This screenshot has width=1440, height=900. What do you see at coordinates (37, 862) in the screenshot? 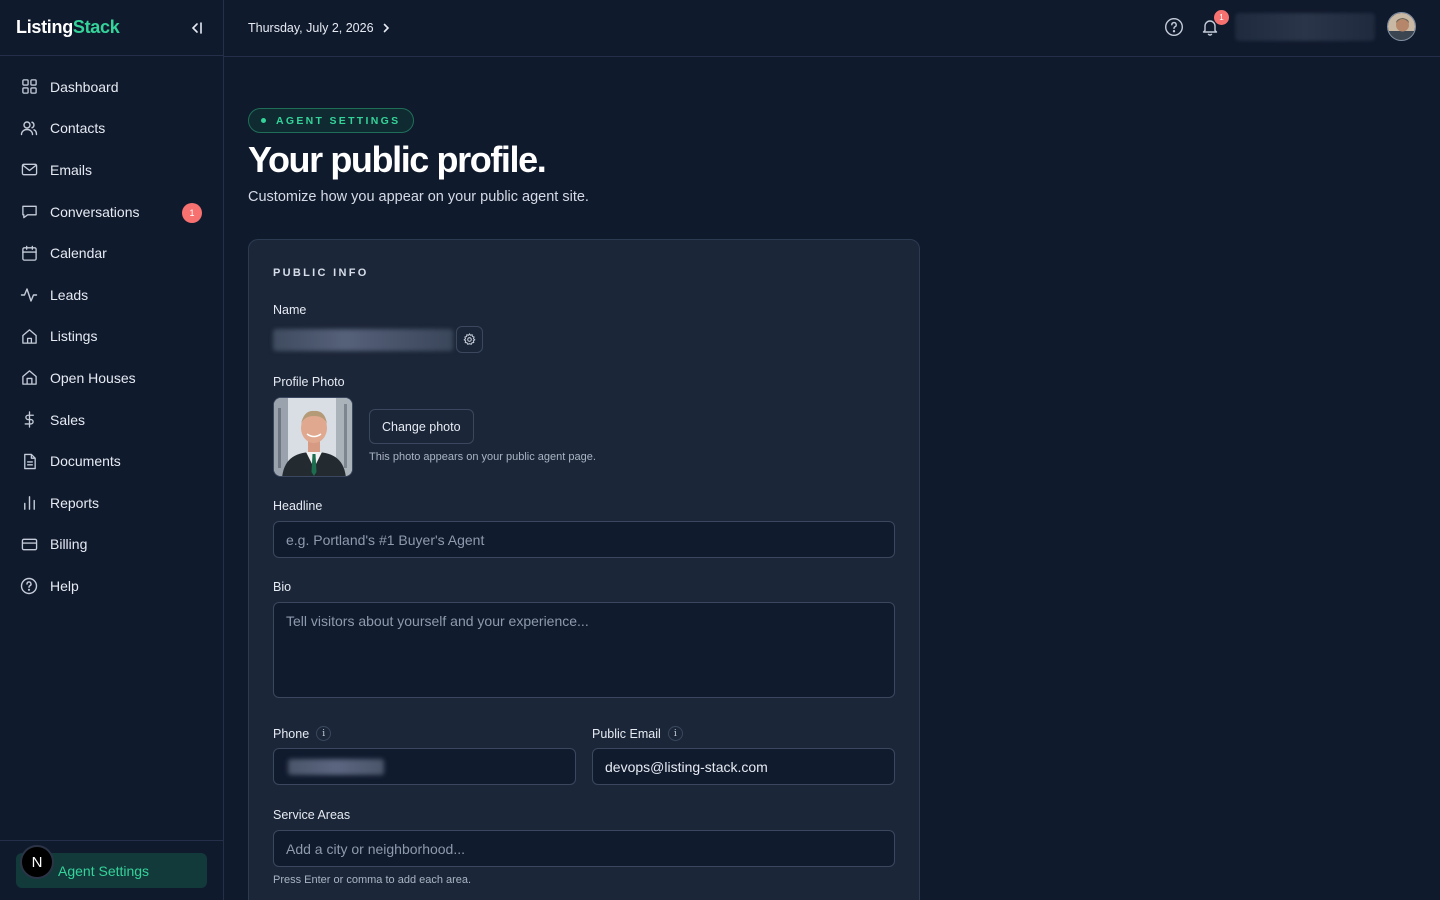
I see `workspace-avatar: N` at bounding box center [37, 862].